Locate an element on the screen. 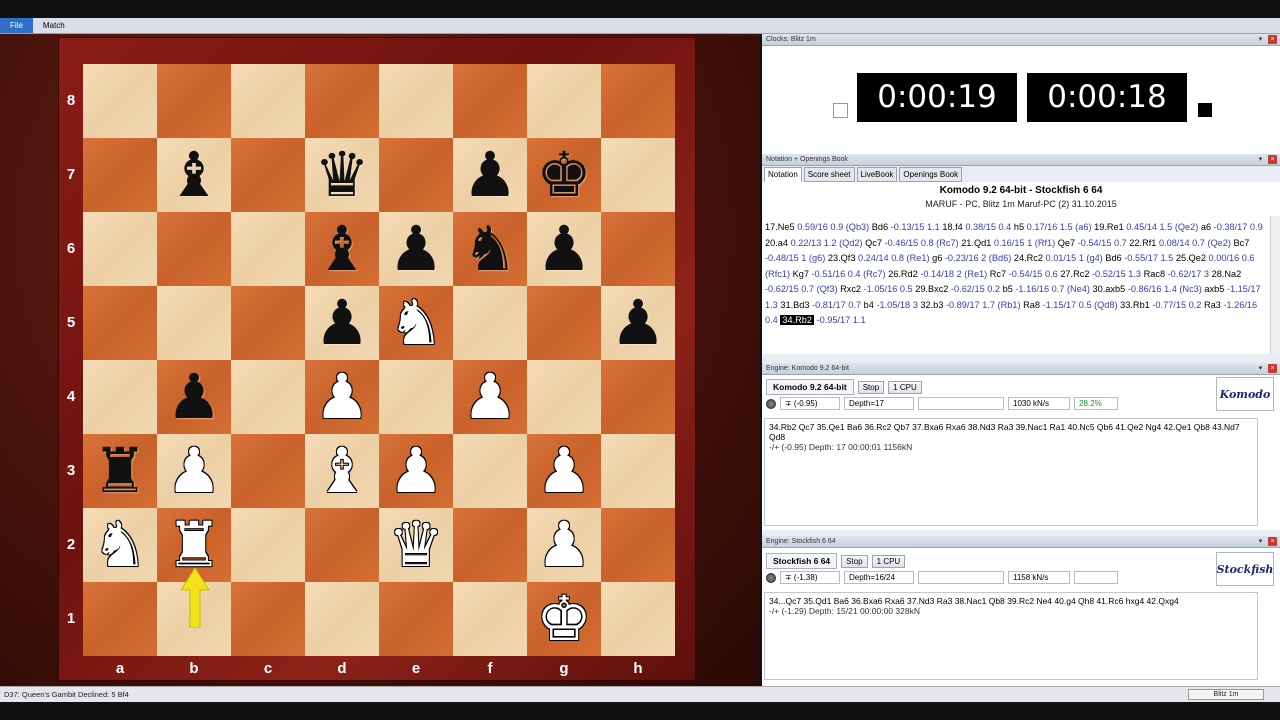 The width and height of the screenshot is (1280, 720). square-c5 is located at coordinates (268, 323).